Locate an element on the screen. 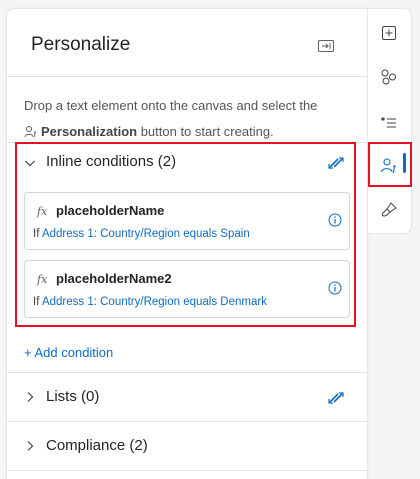 This screenshot has height=479, width=420. add-element-icon is located at coordinates (389, 33).